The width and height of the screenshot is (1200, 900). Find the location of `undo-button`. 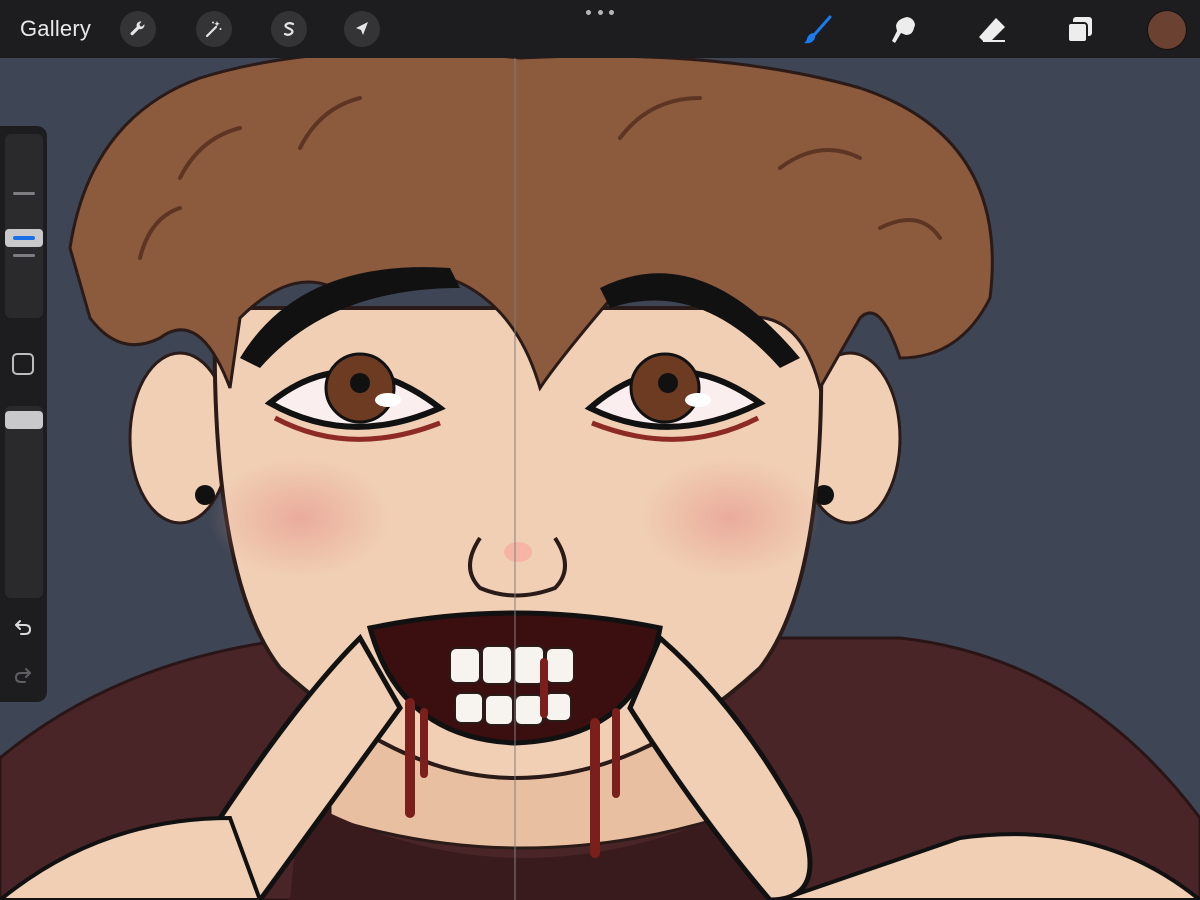

undo-button is located at coordinates (23, 627).